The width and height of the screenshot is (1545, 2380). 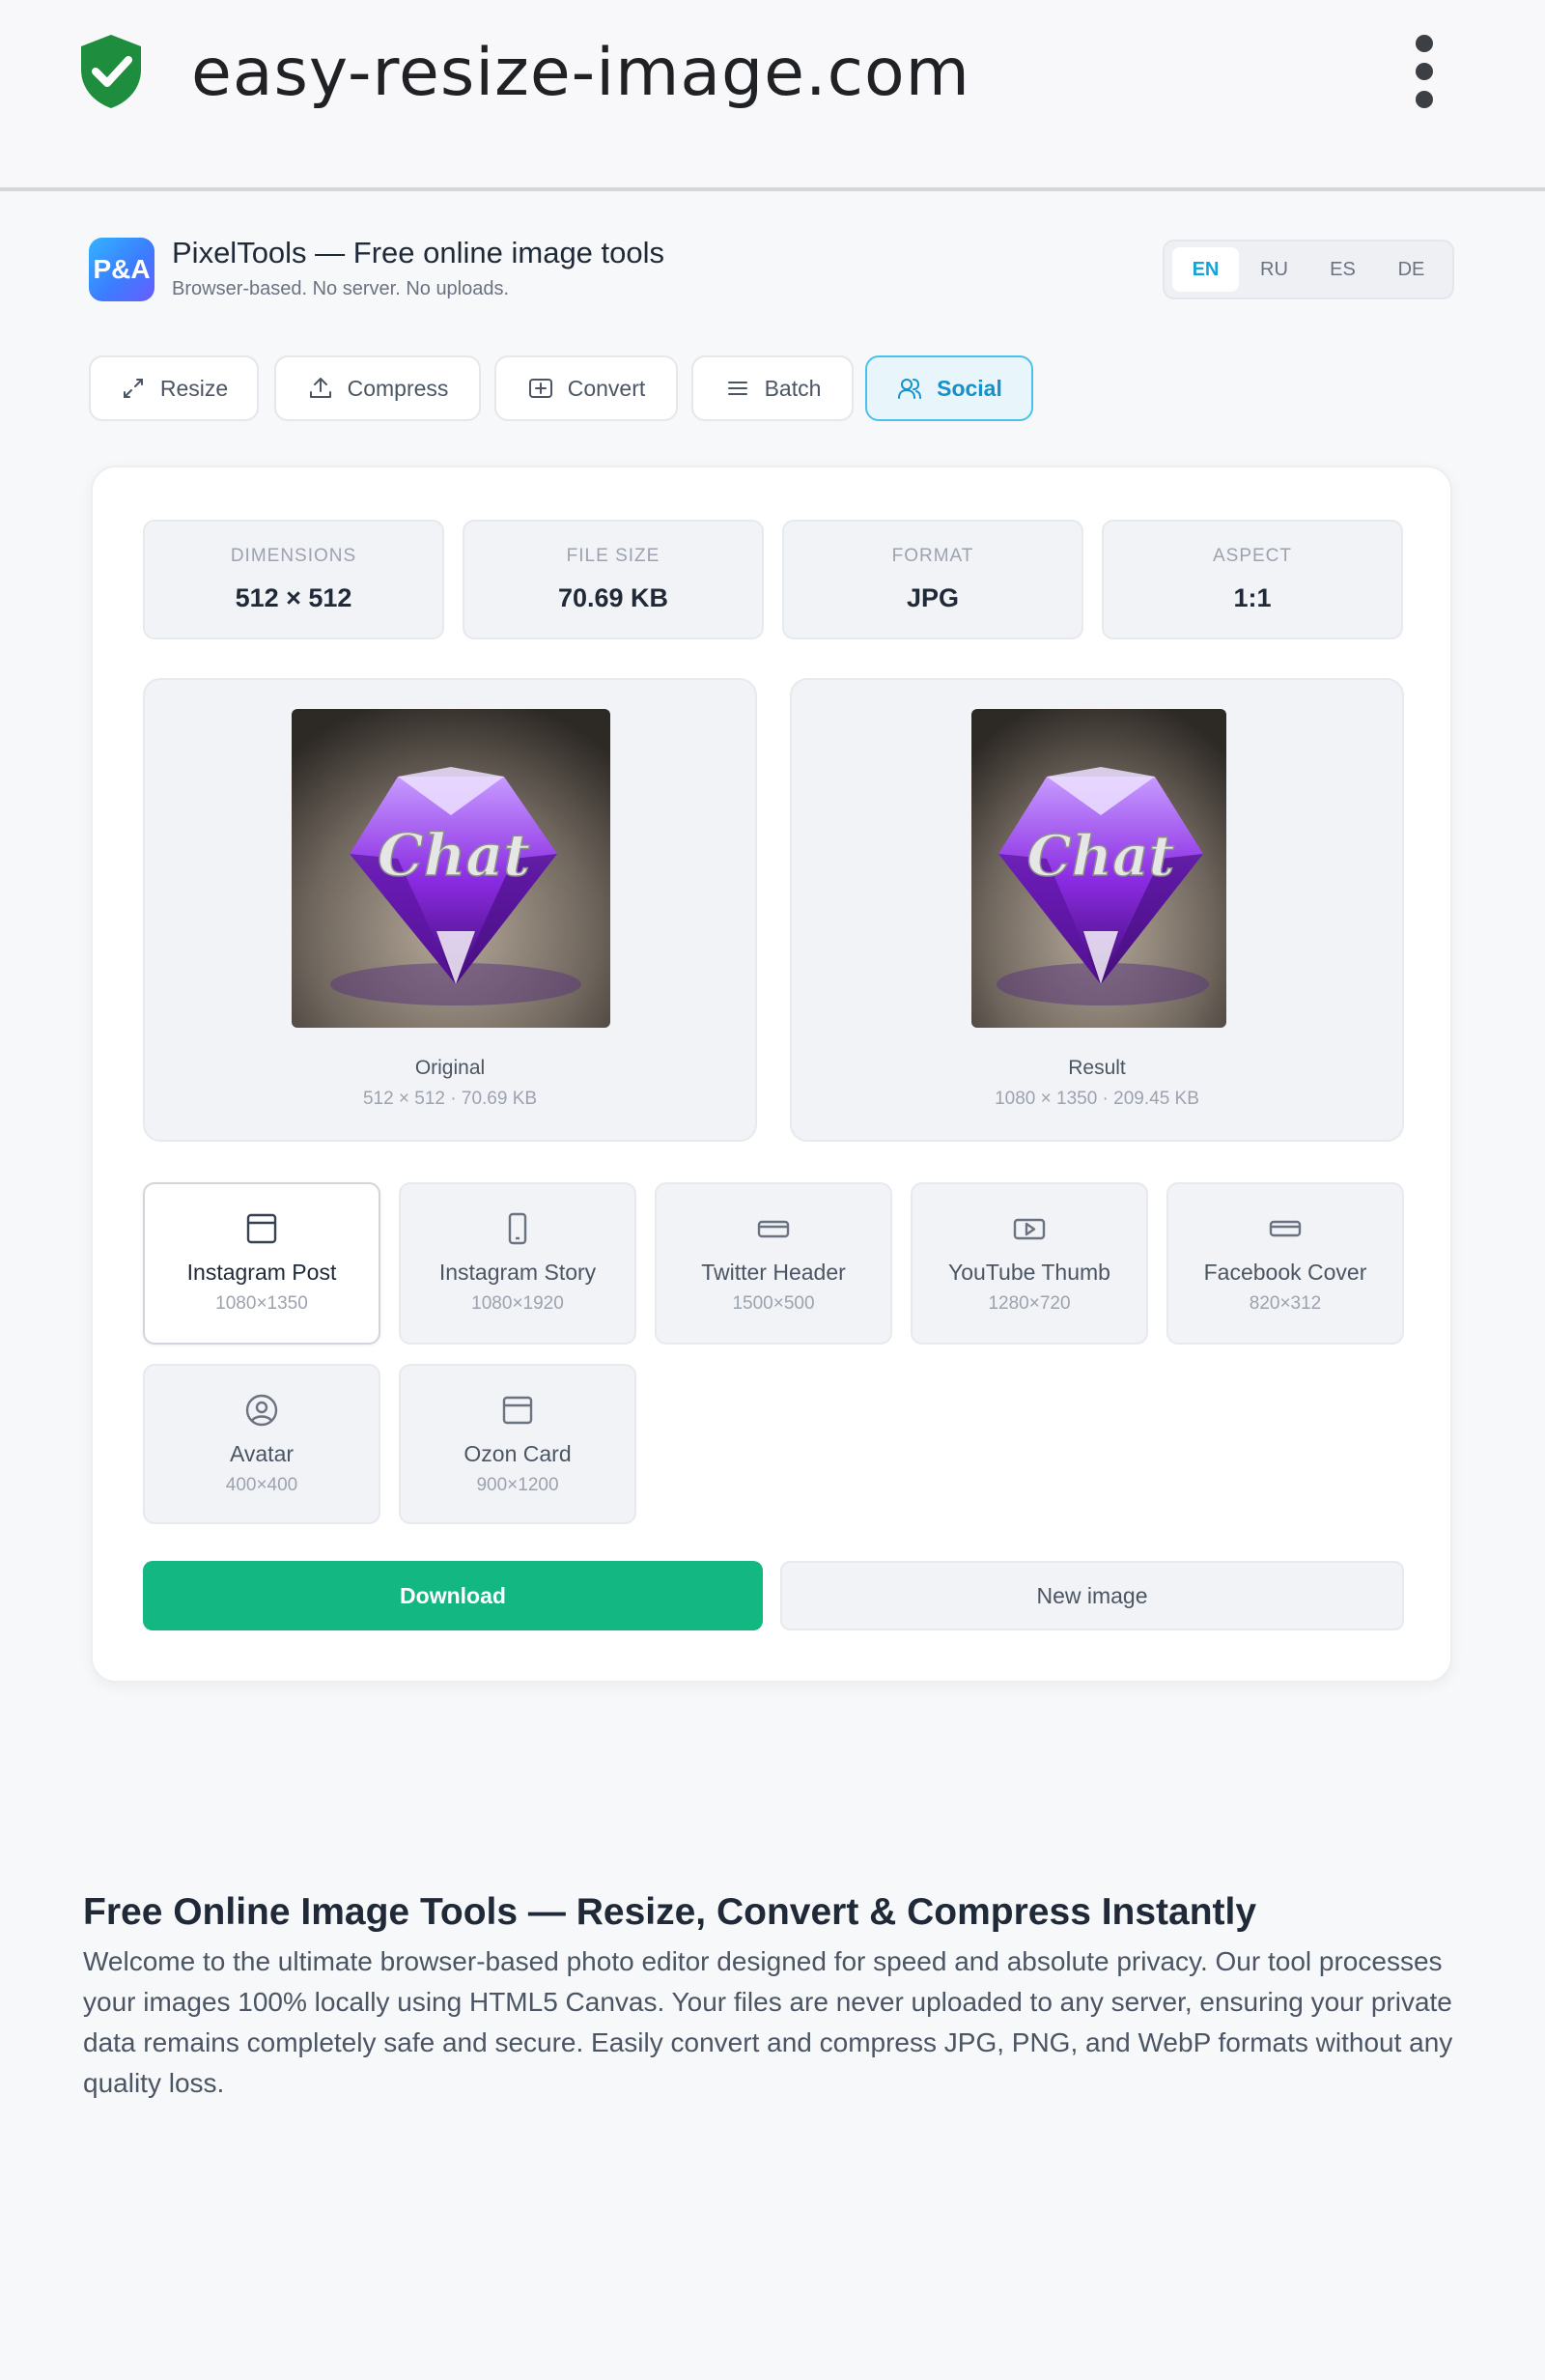 I want to click on preset-size: 400×400, so click(x=261, y=1485).